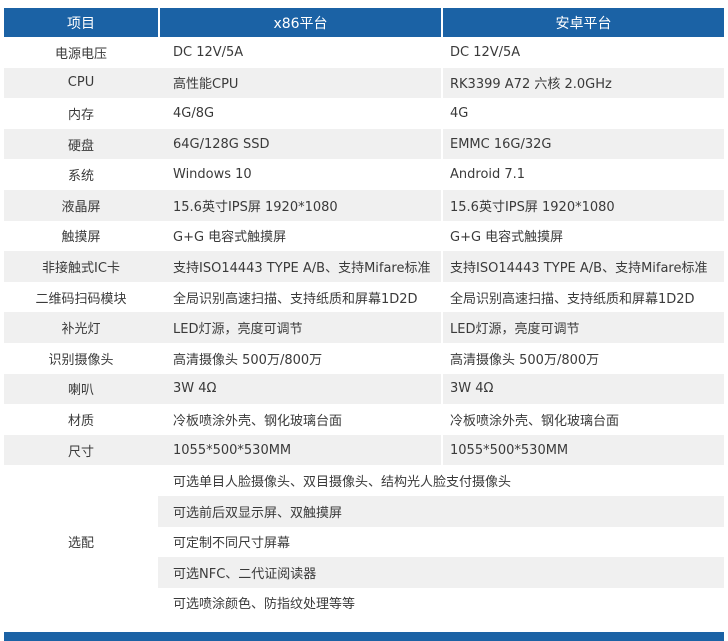  Describe the element at coordinates (299, 450) in the screenshot. I see `x86-value: 1055*500*530MM` at that location.